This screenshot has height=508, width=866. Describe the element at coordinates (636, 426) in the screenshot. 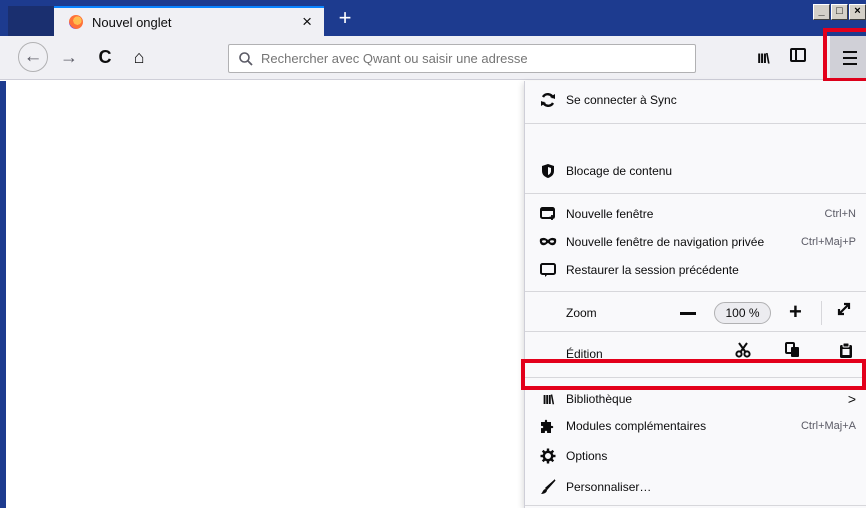

I see `menu-item-label: Modules complémentaires` at that location.